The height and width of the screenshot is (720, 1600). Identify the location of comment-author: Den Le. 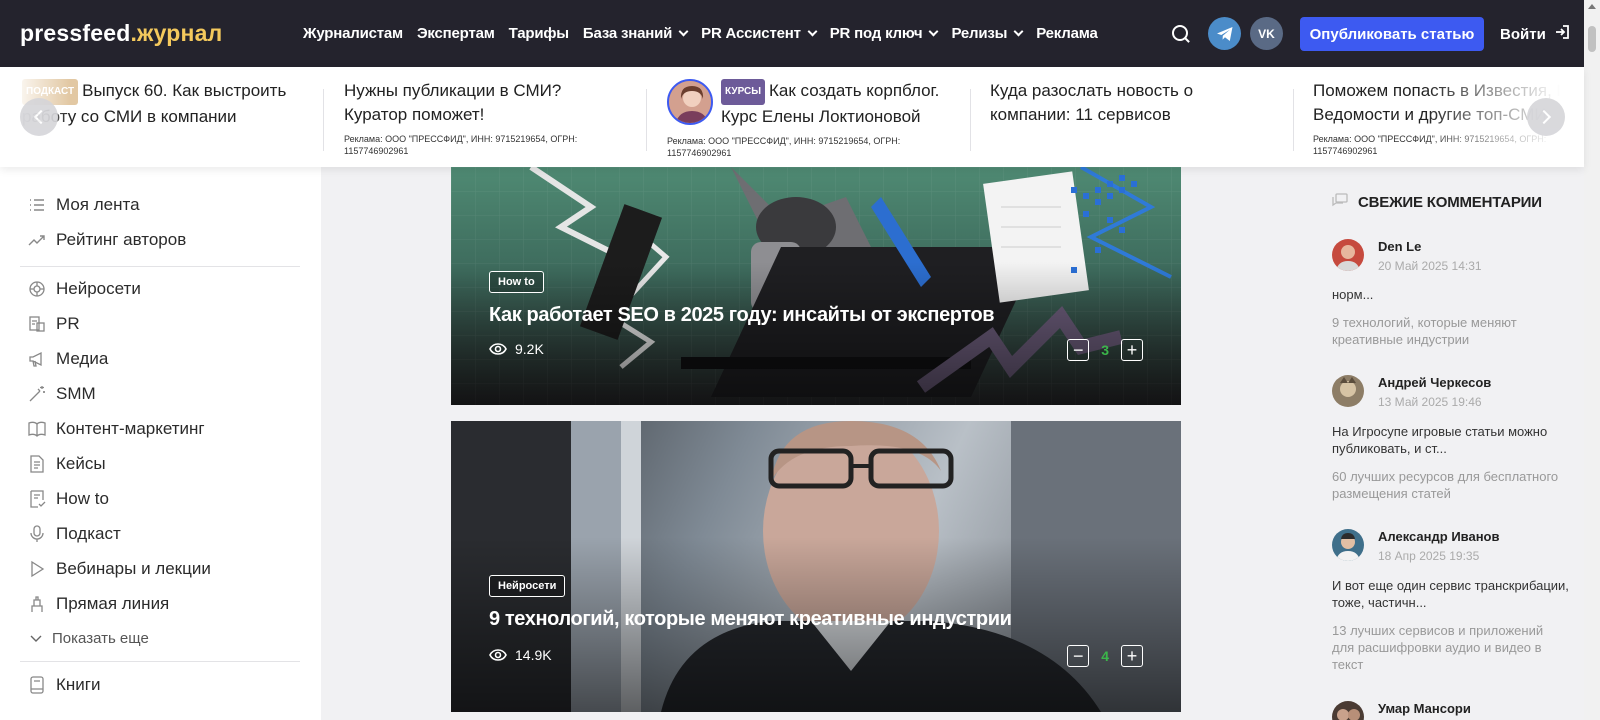
(1399, 246).